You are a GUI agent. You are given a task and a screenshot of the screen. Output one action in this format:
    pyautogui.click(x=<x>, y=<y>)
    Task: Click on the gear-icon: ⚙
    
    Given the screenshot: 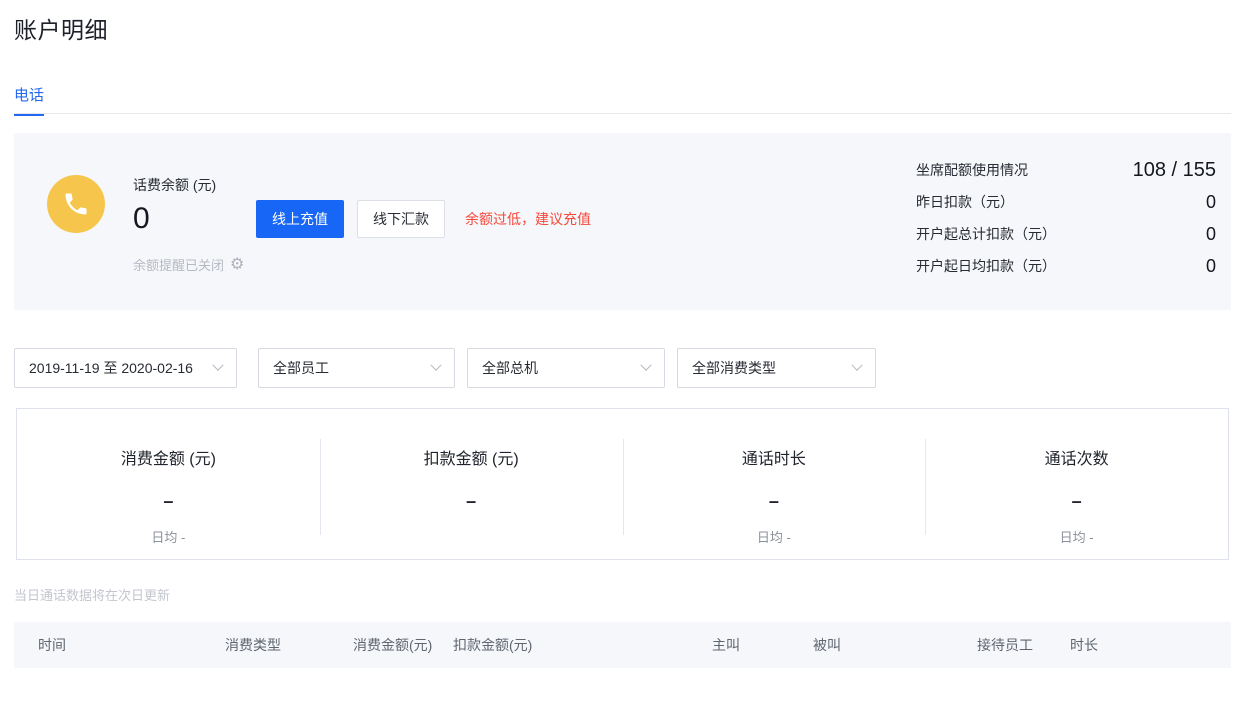 What is the action you would take?
    pyautogui.click(x=237, y=264)
    